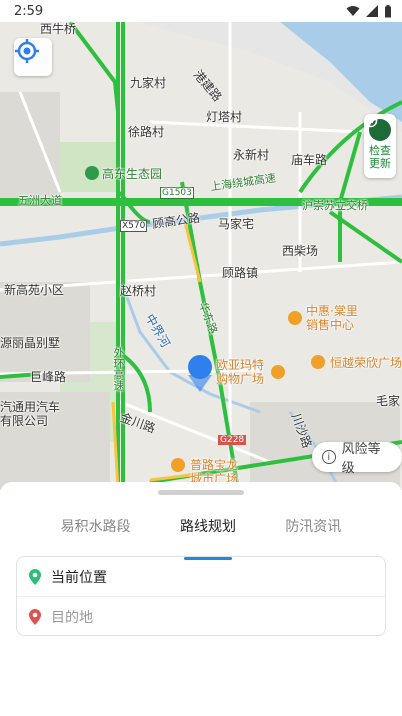  Describe the element at coordinates (118, 369) in the screenshot. I see `map-label-outer-ring: 外环高速` at that location.